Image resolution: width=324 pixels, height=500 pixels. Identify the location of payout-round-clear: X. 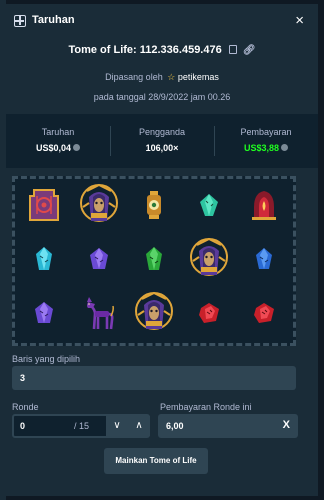
(286, 425).